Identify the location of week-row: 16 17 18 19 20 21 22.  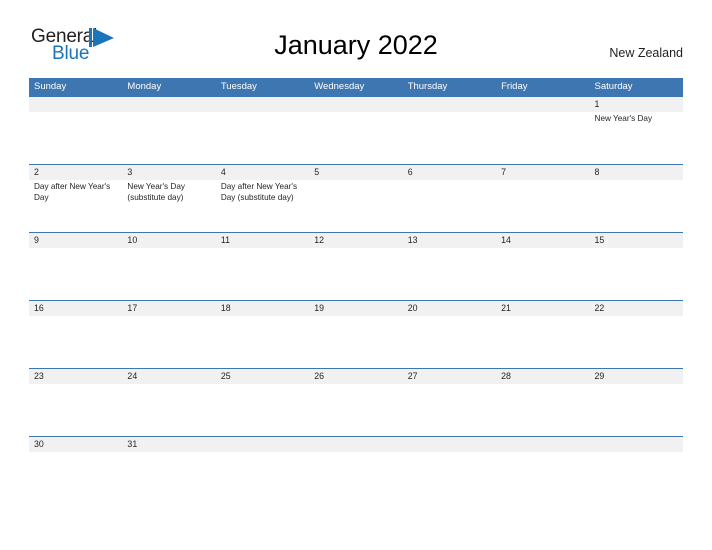
(356, 334).